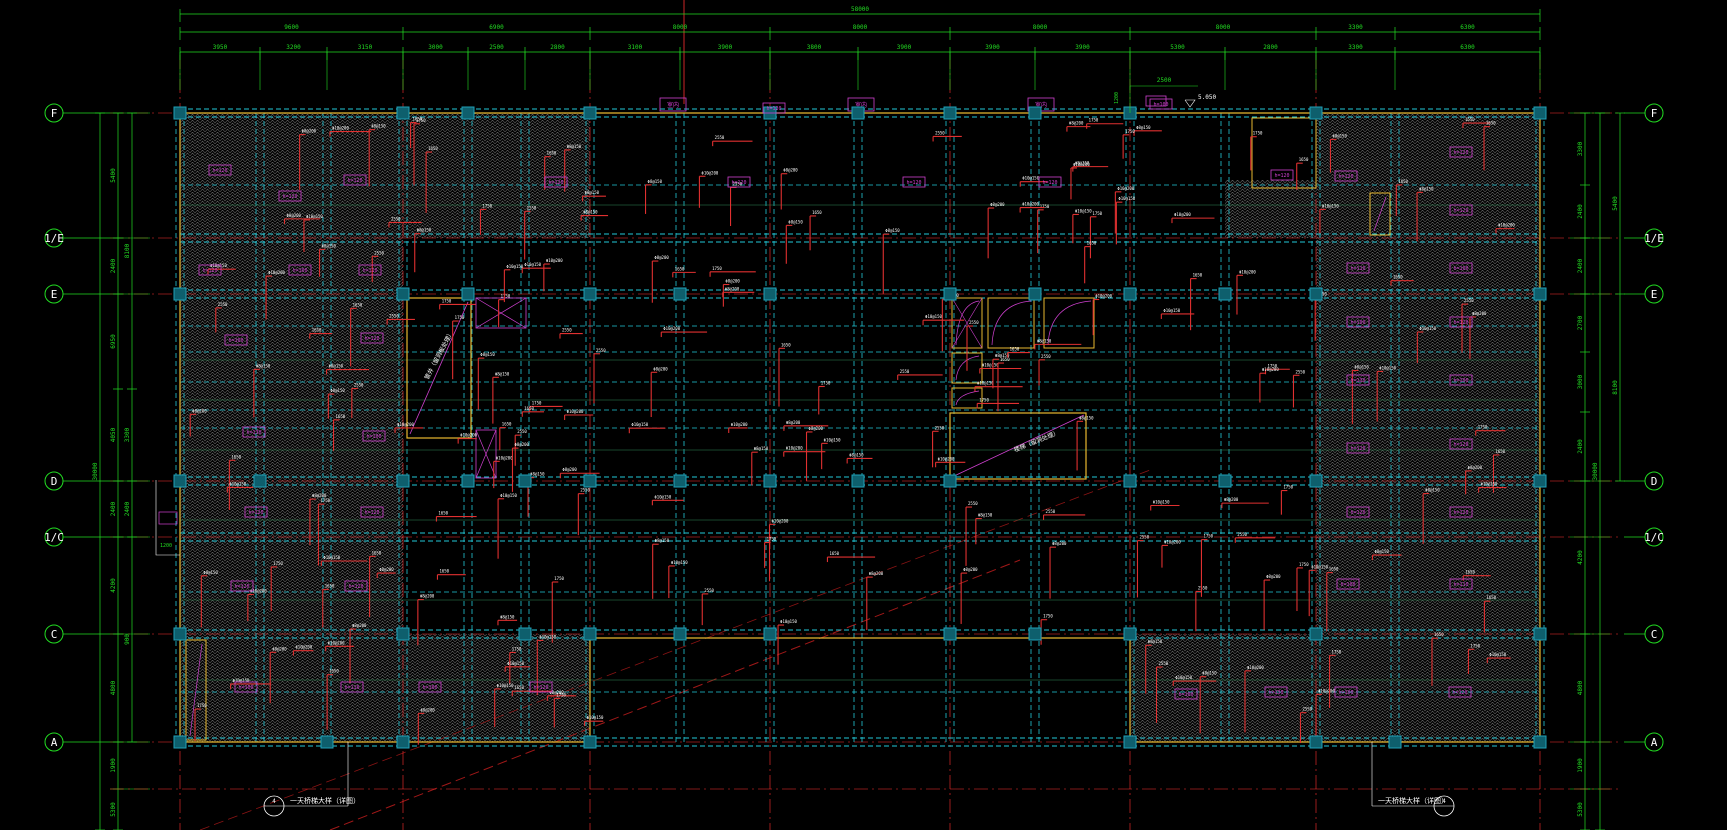 Image resolution: width=1727 pixels, height=830 pixels. Describe the element at coordinates (435, 47) in the screenshot. I see `dim-label: 3000` at that location.